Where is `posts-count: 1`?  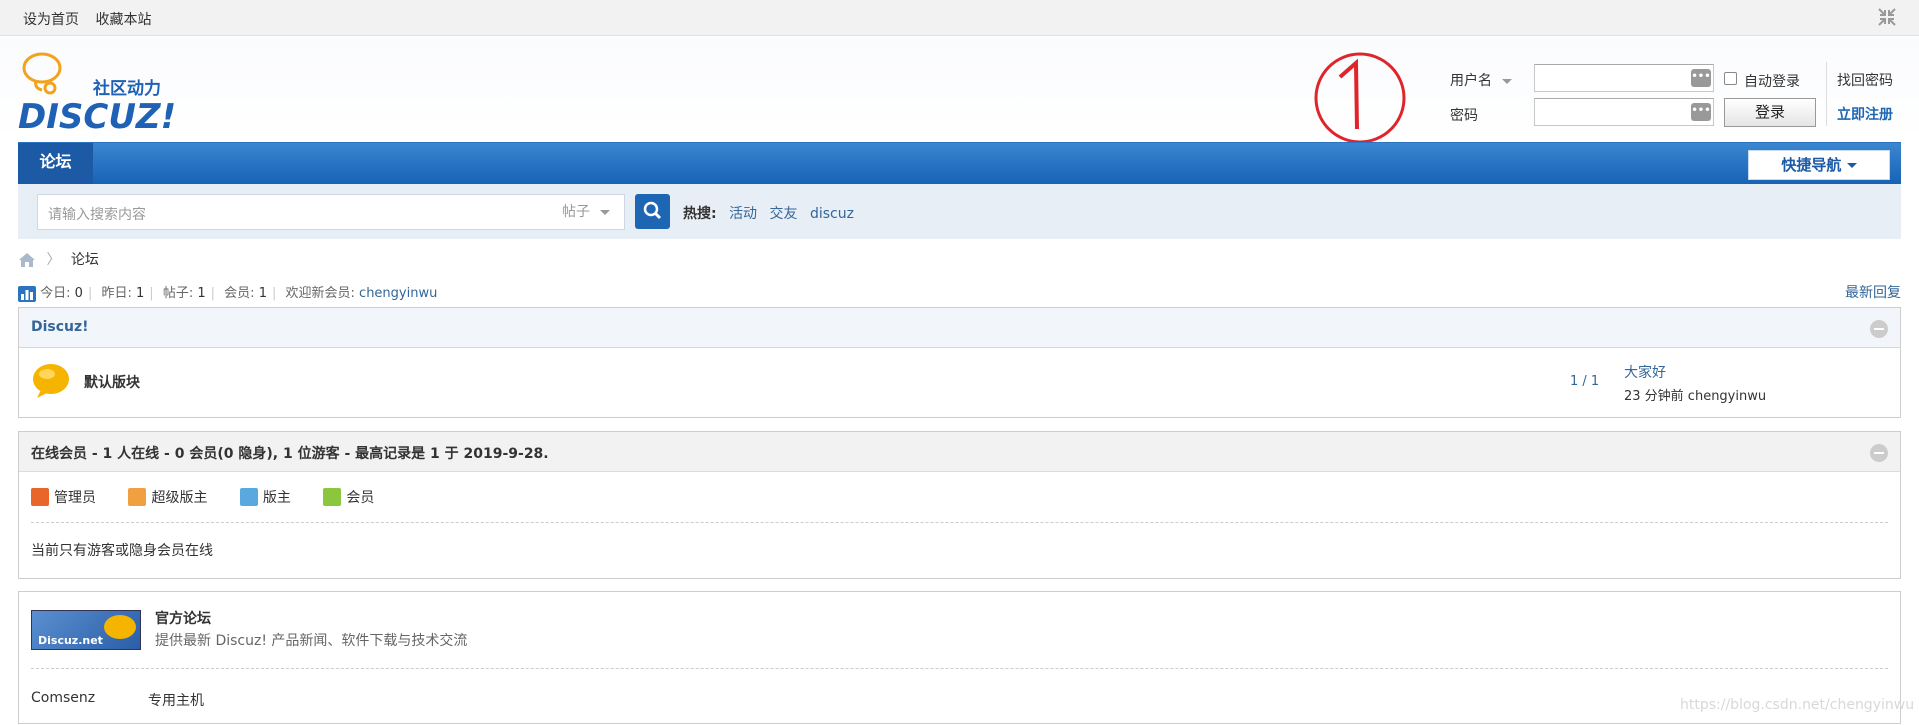 posts-count: 1 is located at coordinates (201, 293).